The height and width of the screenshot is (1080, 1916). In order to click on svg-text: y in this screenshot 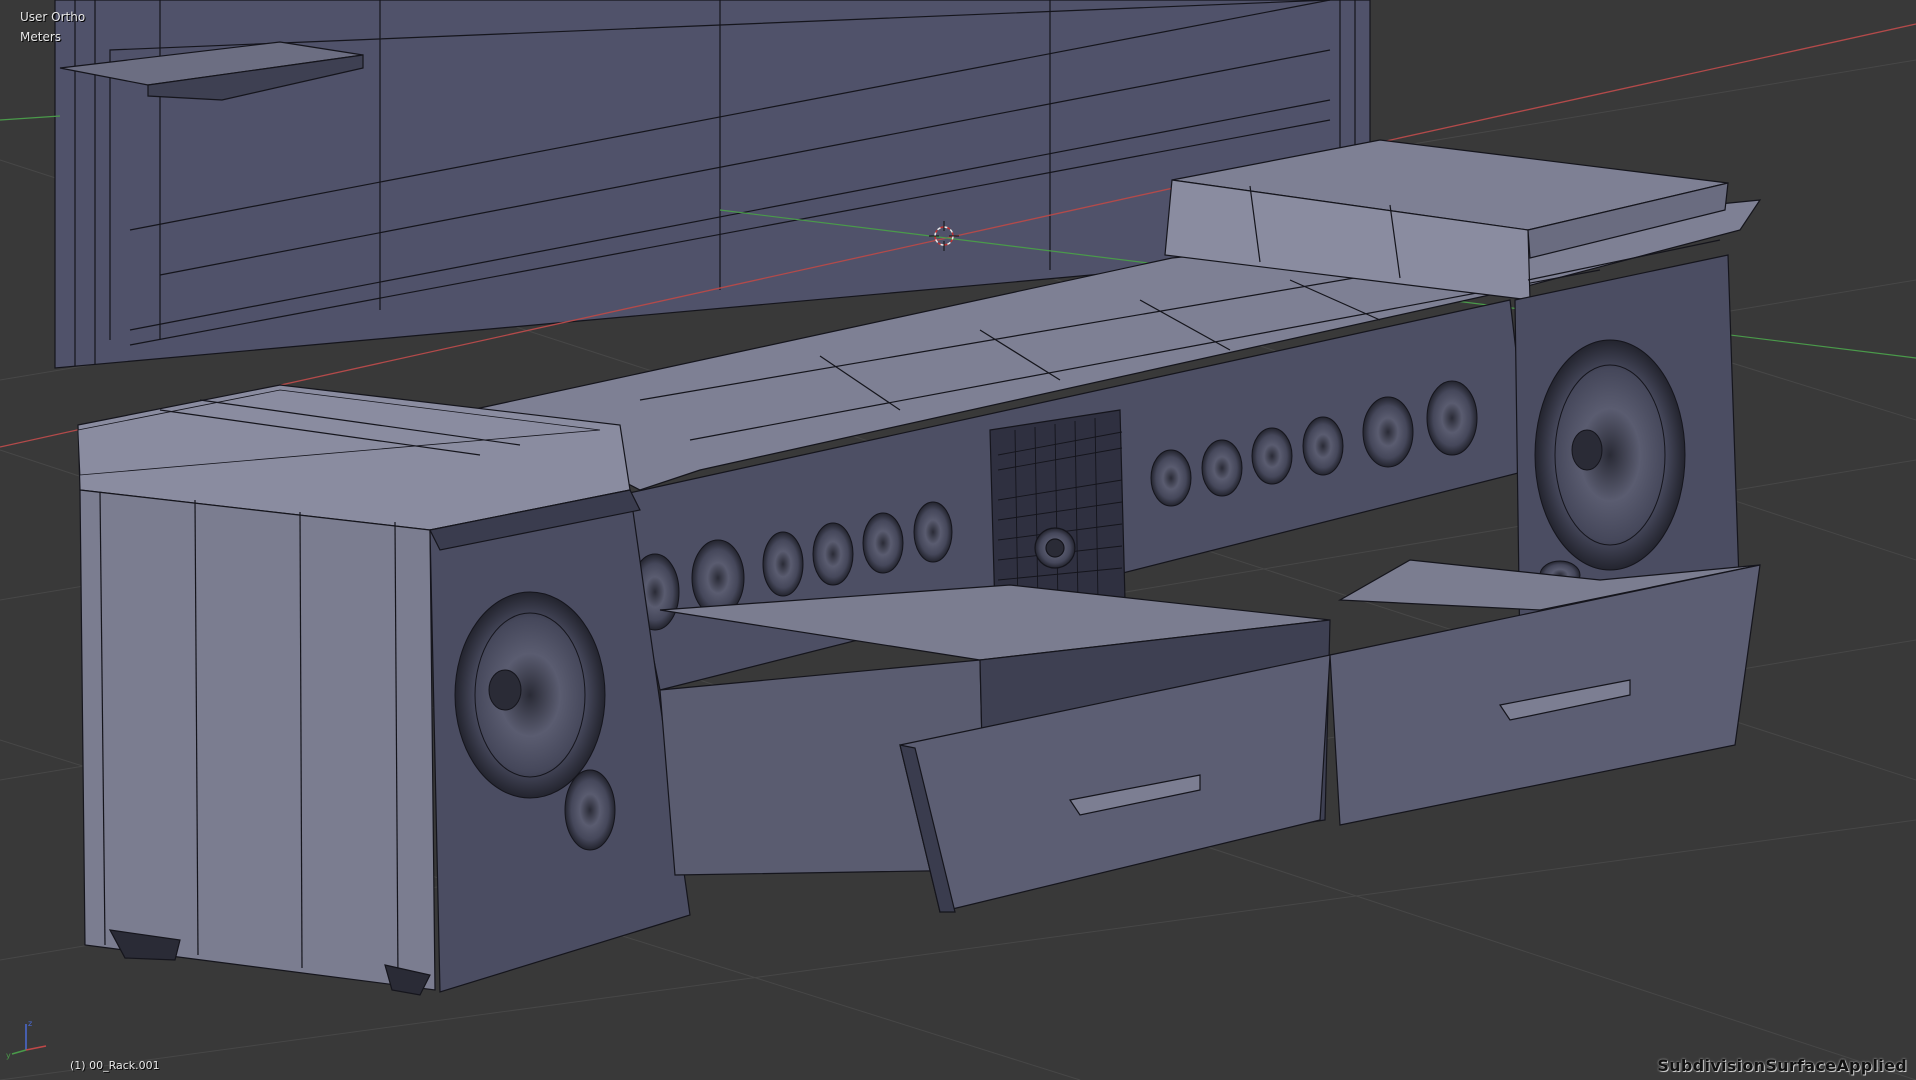, I will do `click(8, 1055)`.